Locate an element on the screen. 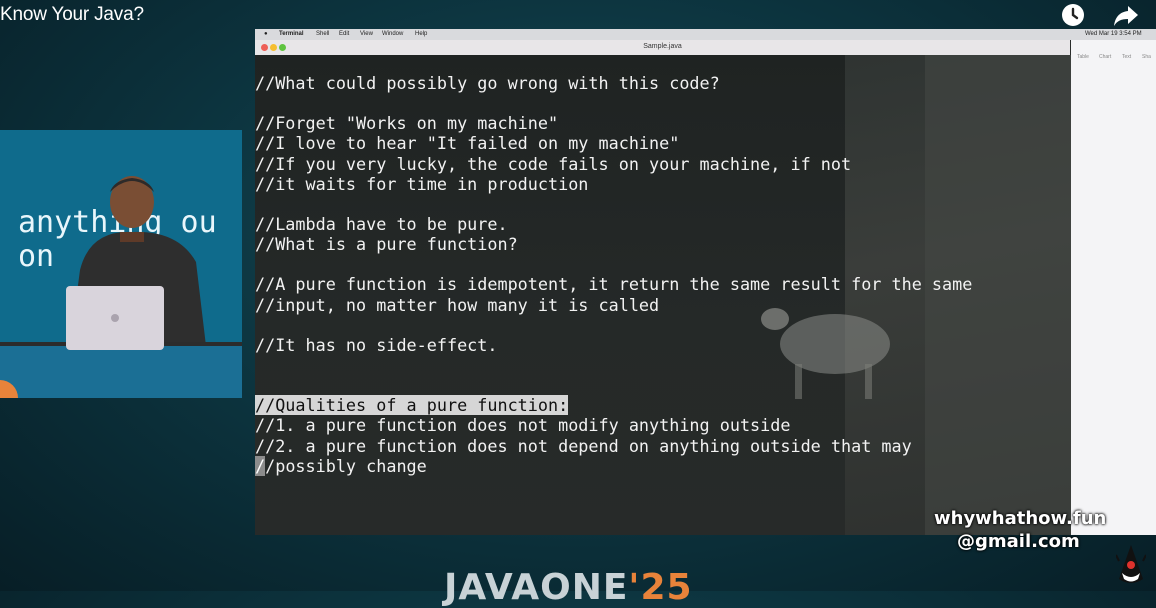 Image resolution: width=1156 pixels, height=608 pixels. terminal-title-bar: Sample.java is located at coordinates (662, 48).